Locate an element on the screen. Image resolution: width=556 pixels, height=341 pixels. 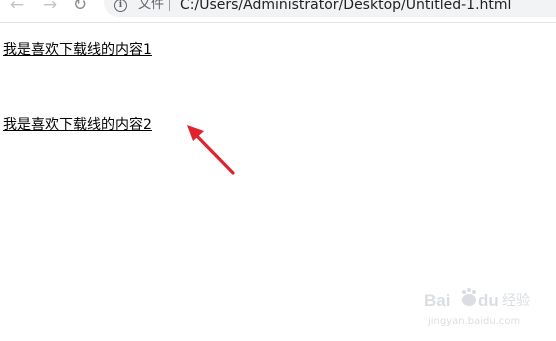
address-separator is located at coordinates (169, 5).